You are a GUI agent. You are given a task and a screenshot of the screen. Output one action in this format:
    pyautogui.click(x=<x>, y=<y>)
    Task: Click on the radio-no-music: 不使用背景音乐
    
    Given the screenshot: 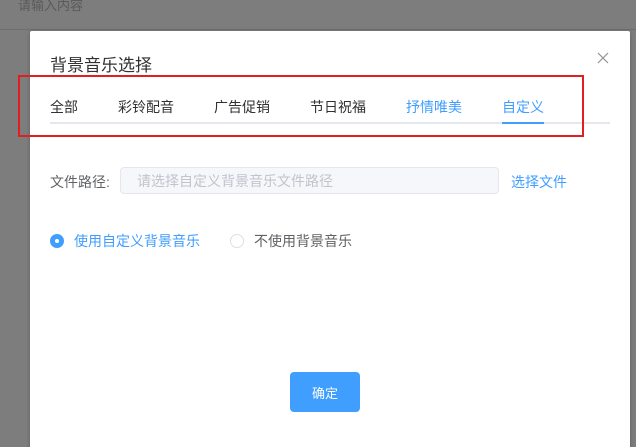 What is the action you would take?
    pyautogui.click(x=291, y=241)
    